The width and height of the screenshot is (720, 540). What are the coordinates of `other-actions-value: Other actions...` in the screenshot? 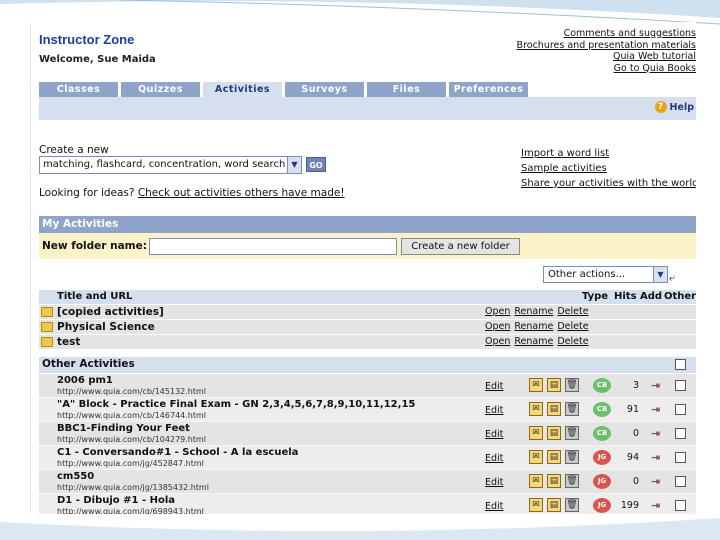 It's located at (587, 274).